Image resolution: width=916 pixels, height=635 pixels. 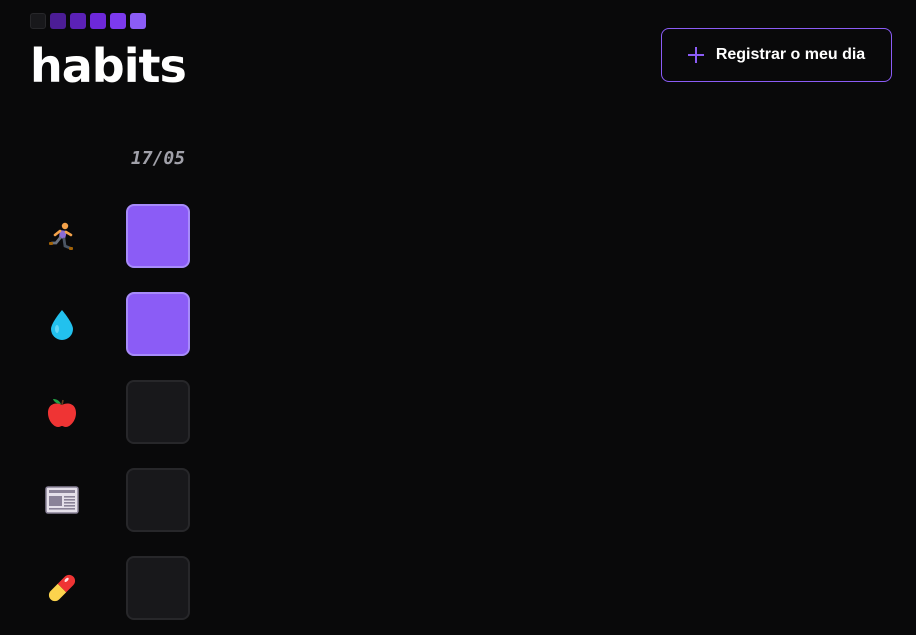 I want to click on logo-text: habits, so click(x=108, y=66).